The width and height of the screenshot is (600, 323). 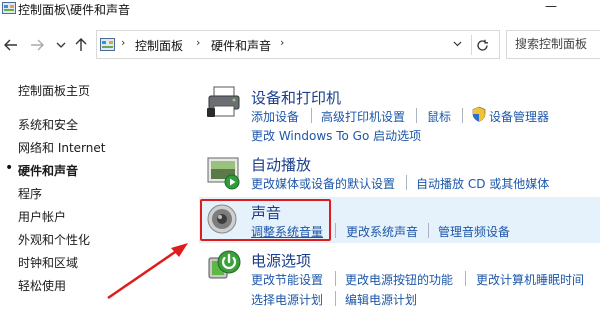 I want to click on nav-item-clock-region: 时钟和区域, so click(x=48, y=262).